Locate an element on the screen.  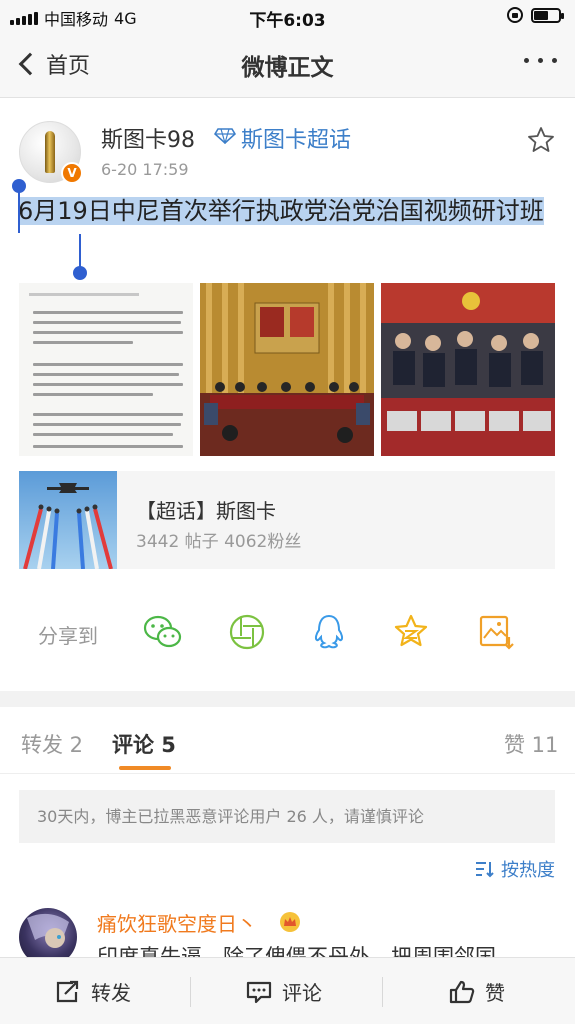
section-divider is located at coordinates (287, 699).